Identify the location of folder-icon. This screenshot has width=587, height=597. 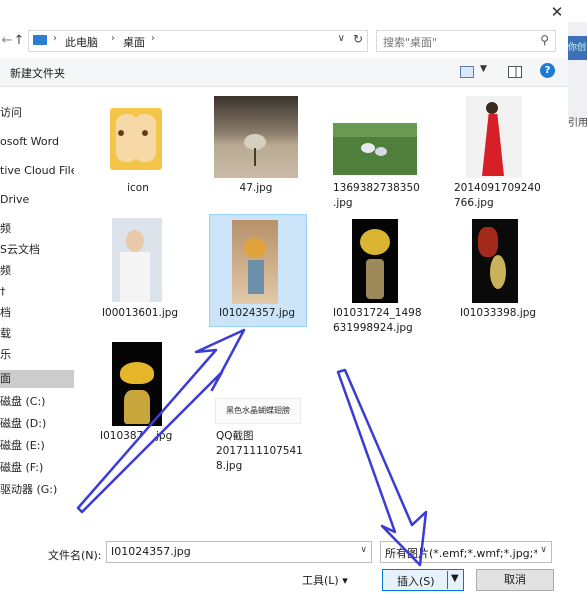
(136, 138).